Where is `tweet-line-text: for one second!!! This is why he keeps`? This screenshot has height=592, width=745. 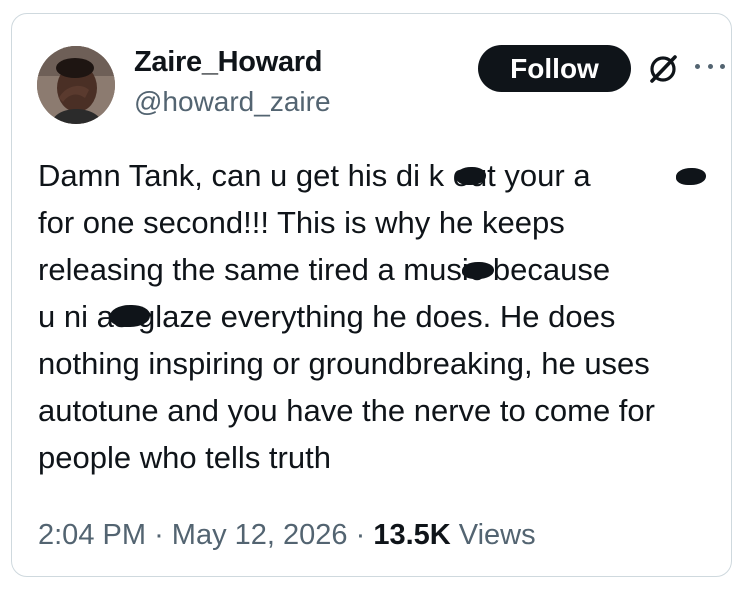
tweet-line-text: for one second!!! This is why he keeps is located at coordinates (301, 222).